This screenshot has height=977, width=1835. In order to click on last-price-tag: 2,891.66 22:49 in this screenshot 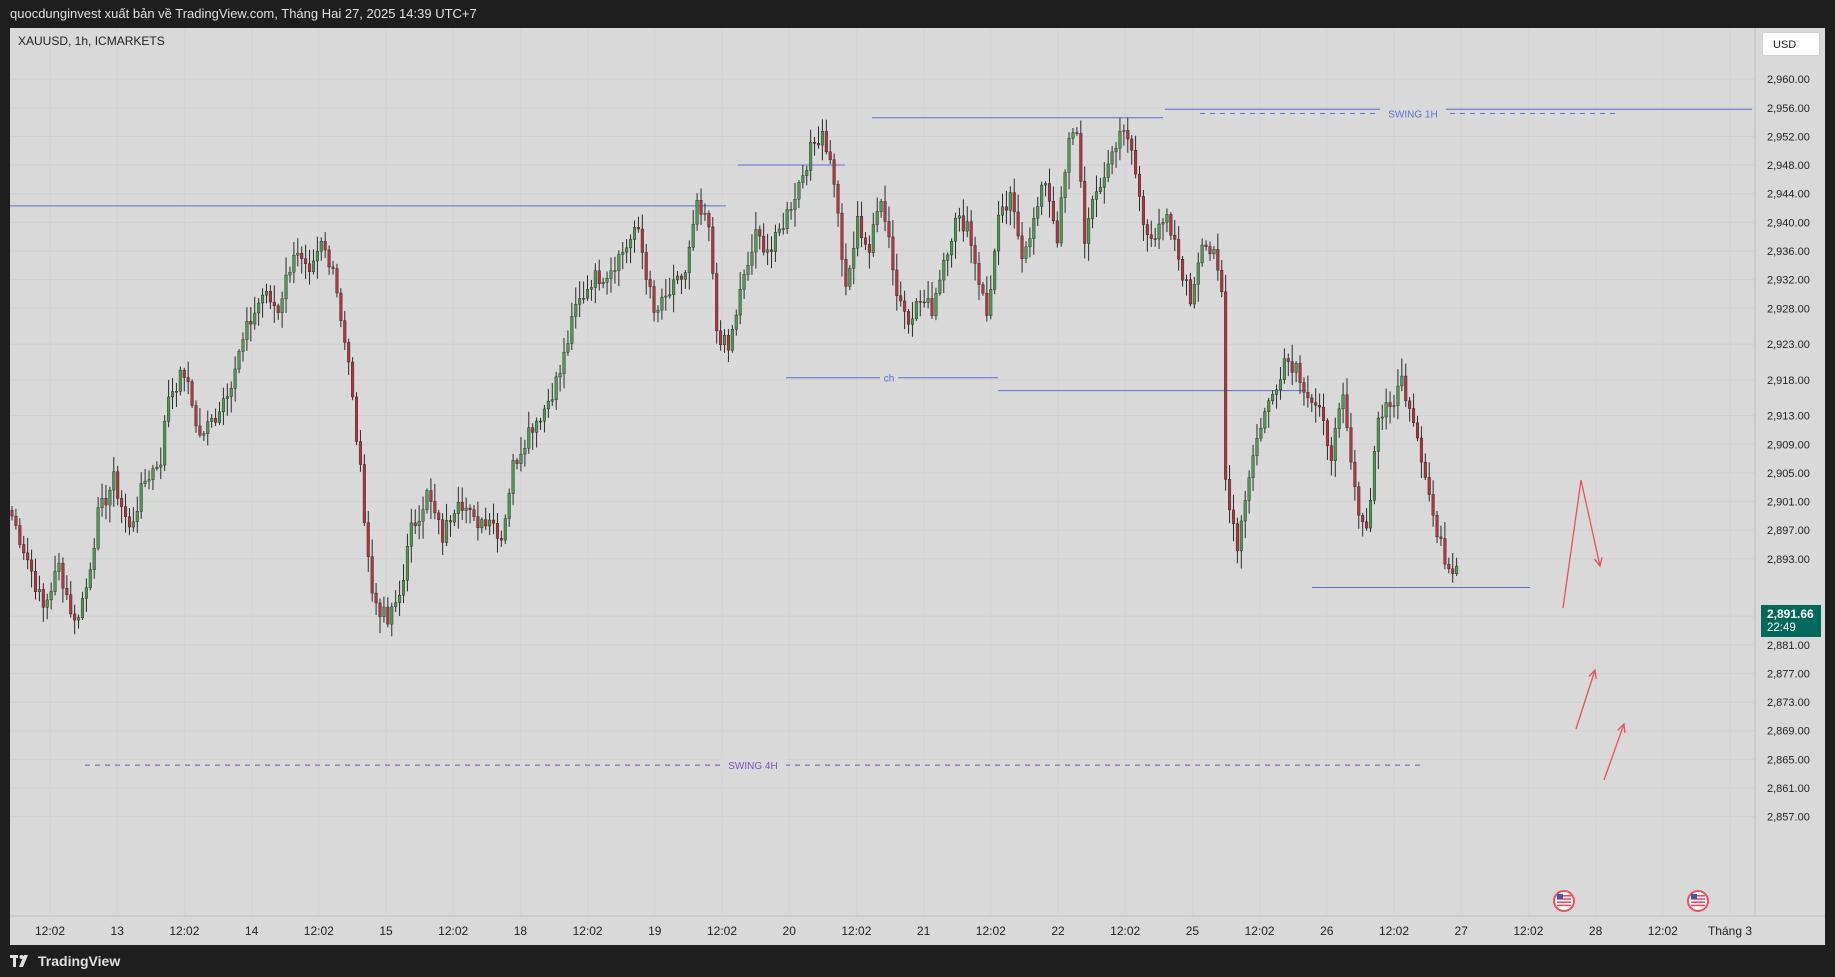, I will do `click(1791, 621)`.